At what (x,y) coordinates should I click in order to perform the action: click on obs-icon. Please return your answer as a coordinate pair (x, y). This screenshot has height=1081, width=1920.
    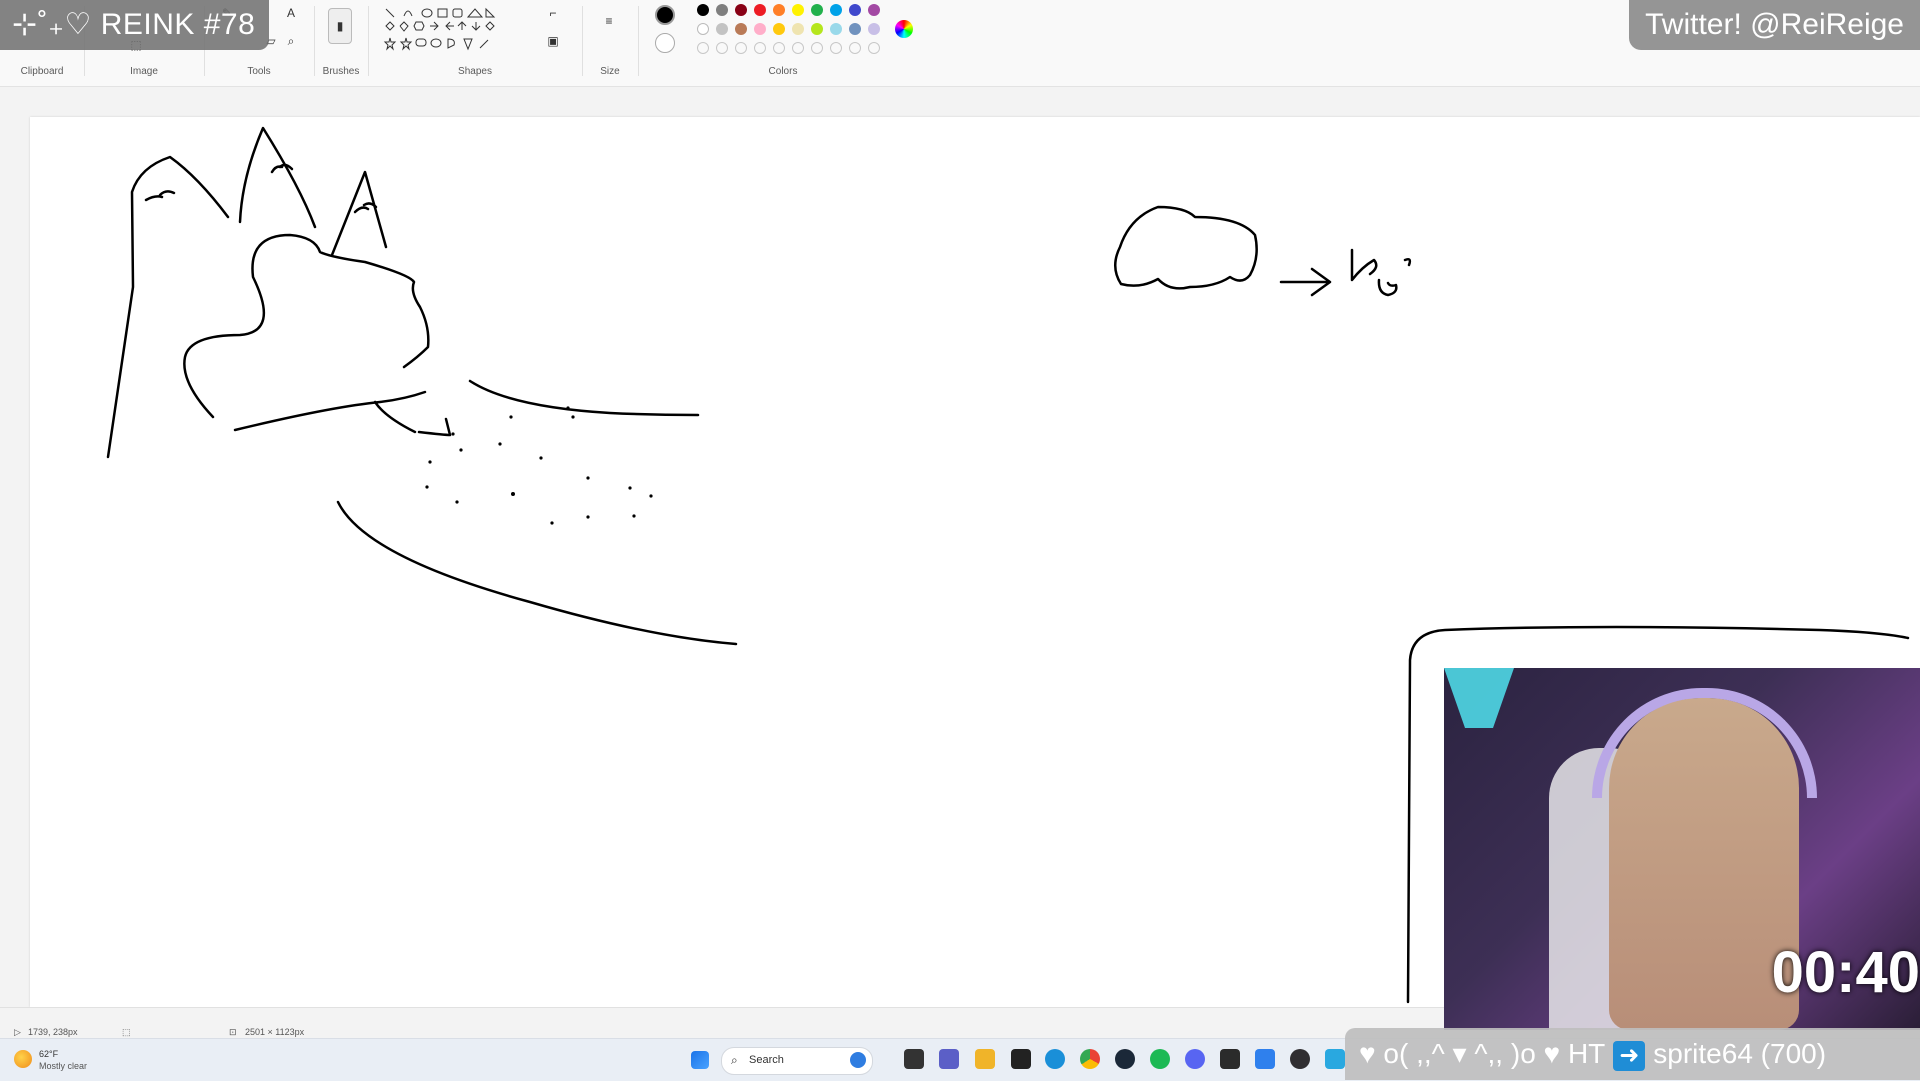
    Looking at the image, I should click on (1300, 1059).